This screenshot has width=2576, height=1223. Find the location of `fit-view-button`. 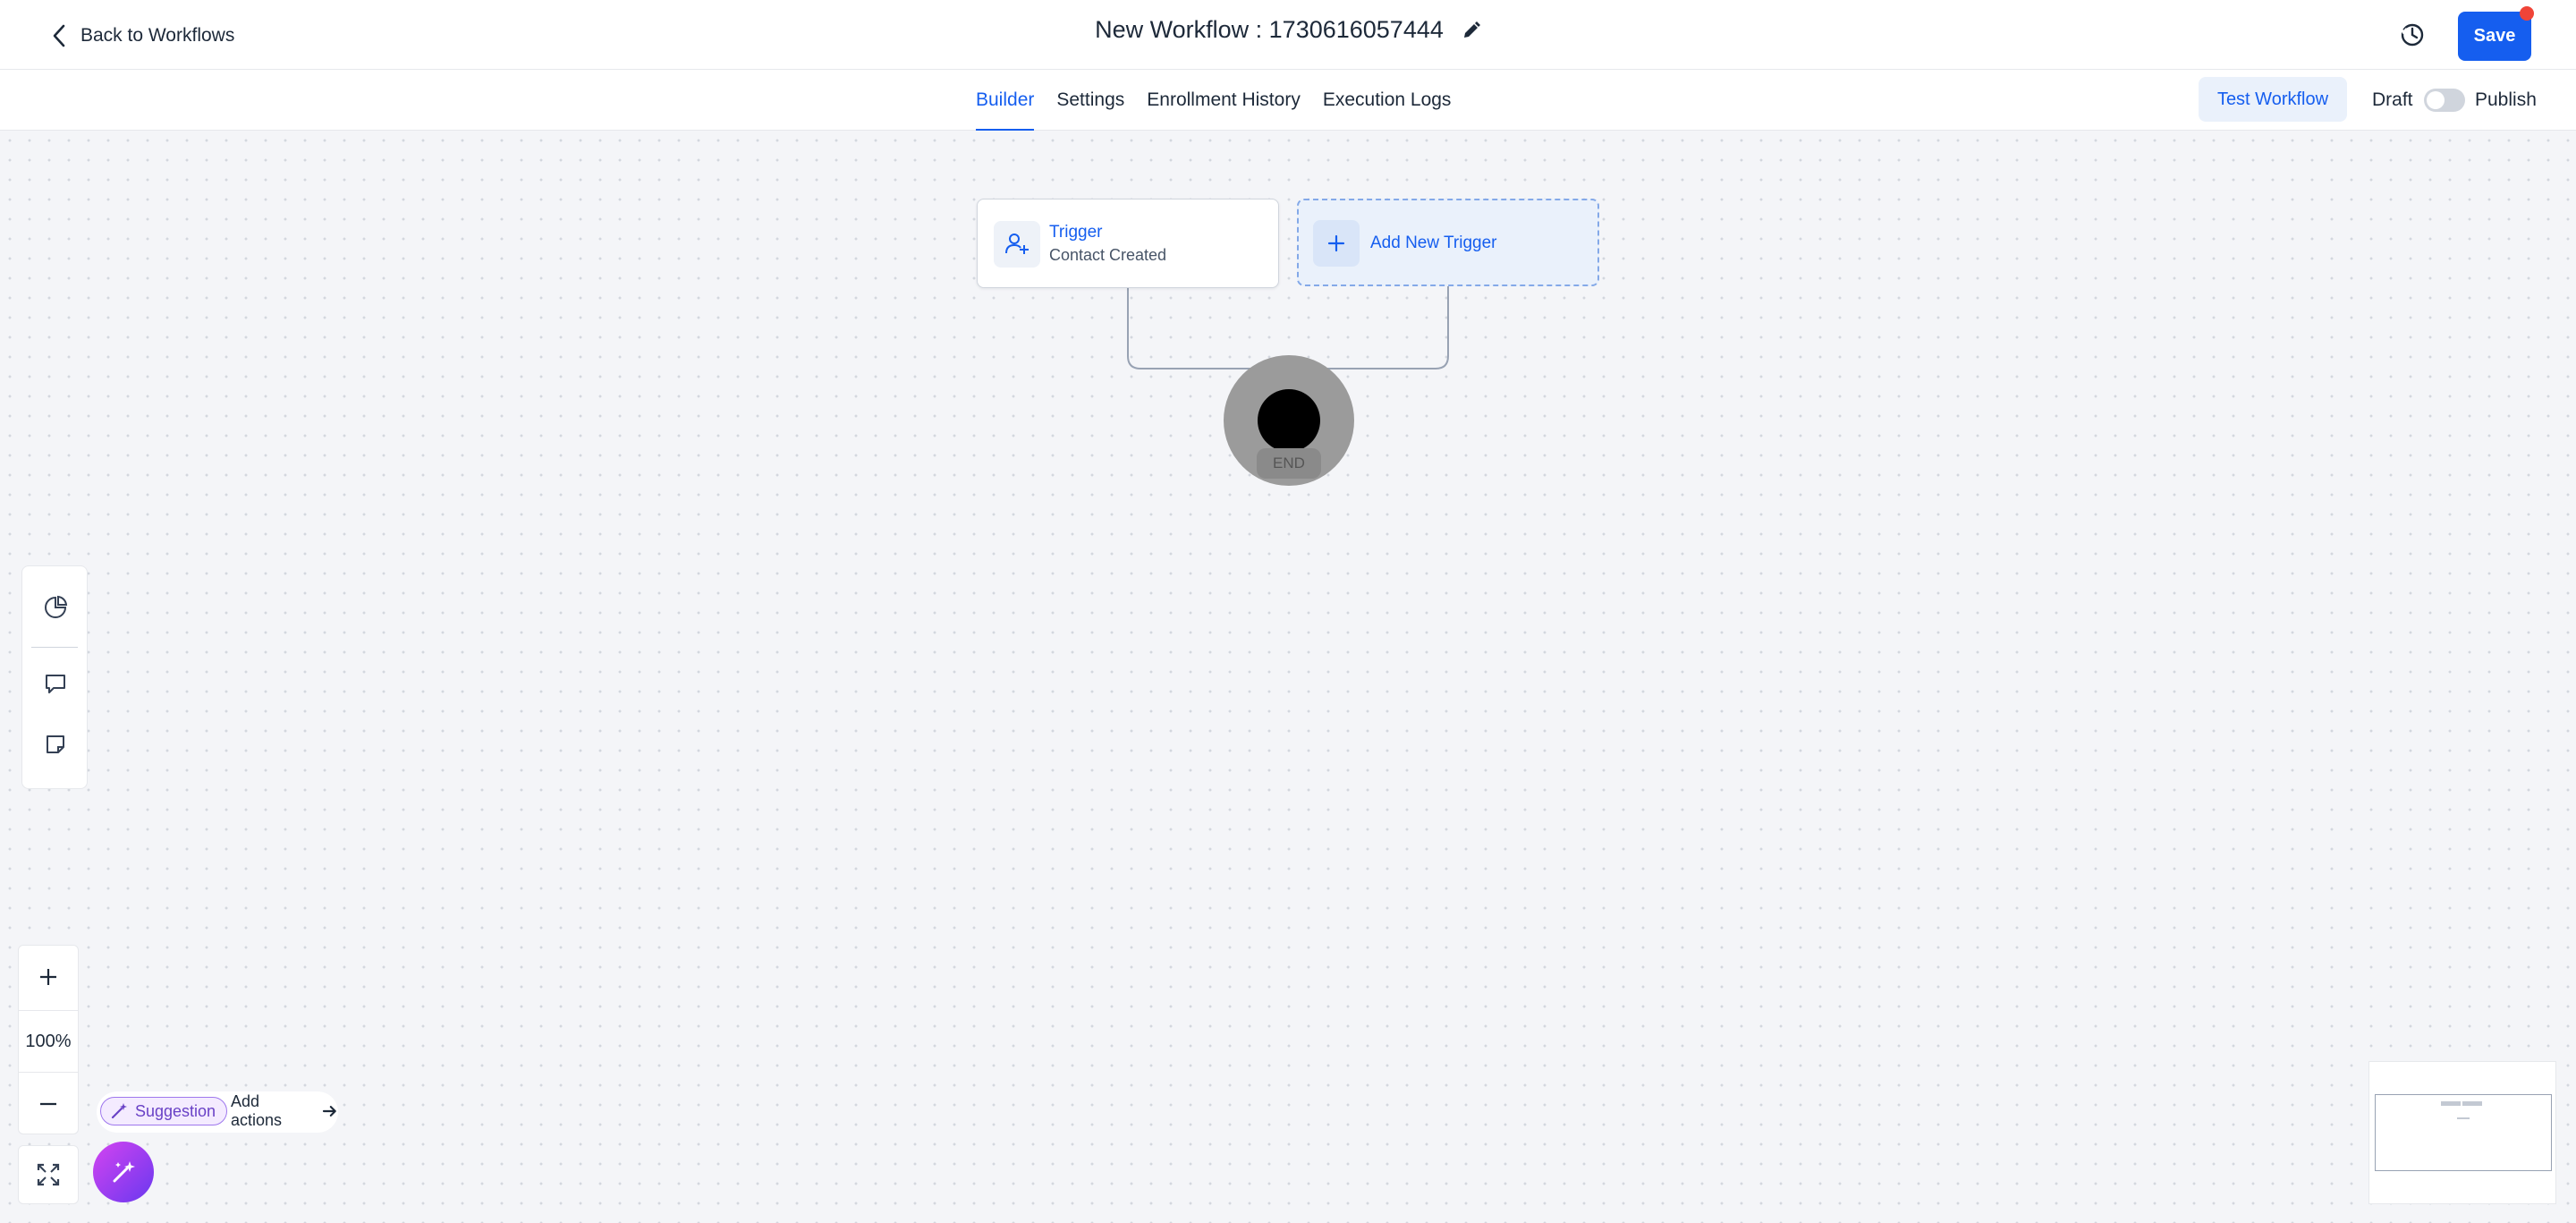

fit-view-button is located at coordinates (48, 1174).